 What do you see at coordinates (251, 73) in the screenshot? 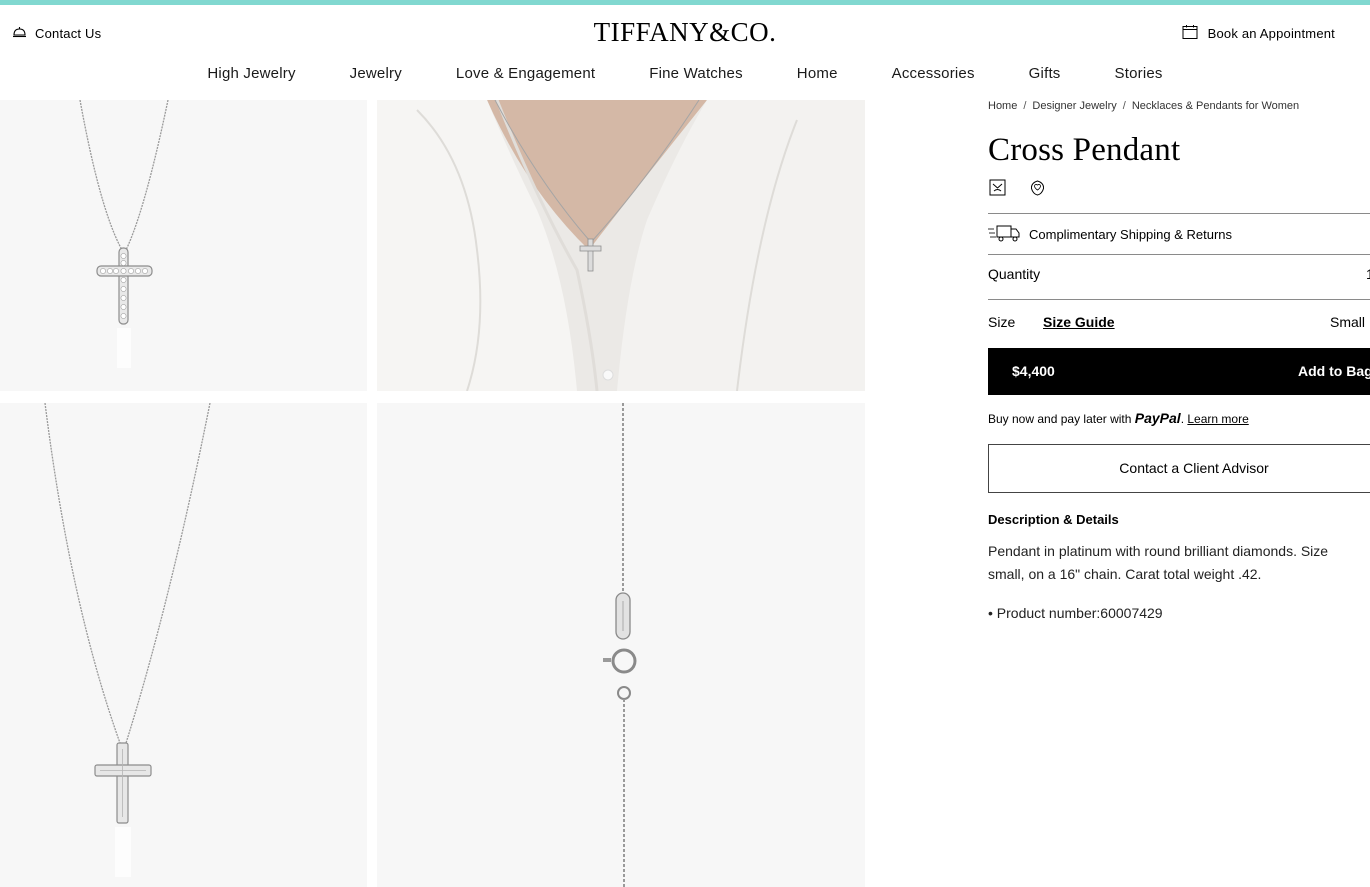
I see `nav-item-high-jewelry: High Jewelry` at bounding box center [251, 73].